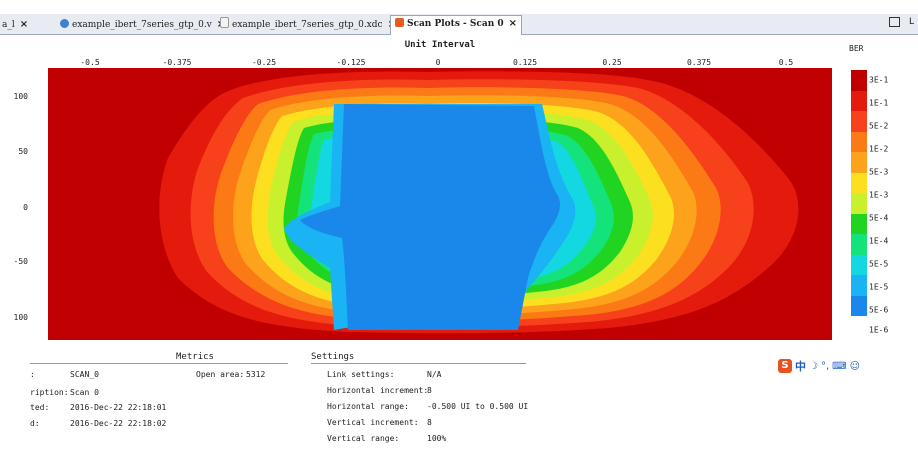 This screenshot has height=460, width=918. I want to click on ber-legend, so click(859, 193).